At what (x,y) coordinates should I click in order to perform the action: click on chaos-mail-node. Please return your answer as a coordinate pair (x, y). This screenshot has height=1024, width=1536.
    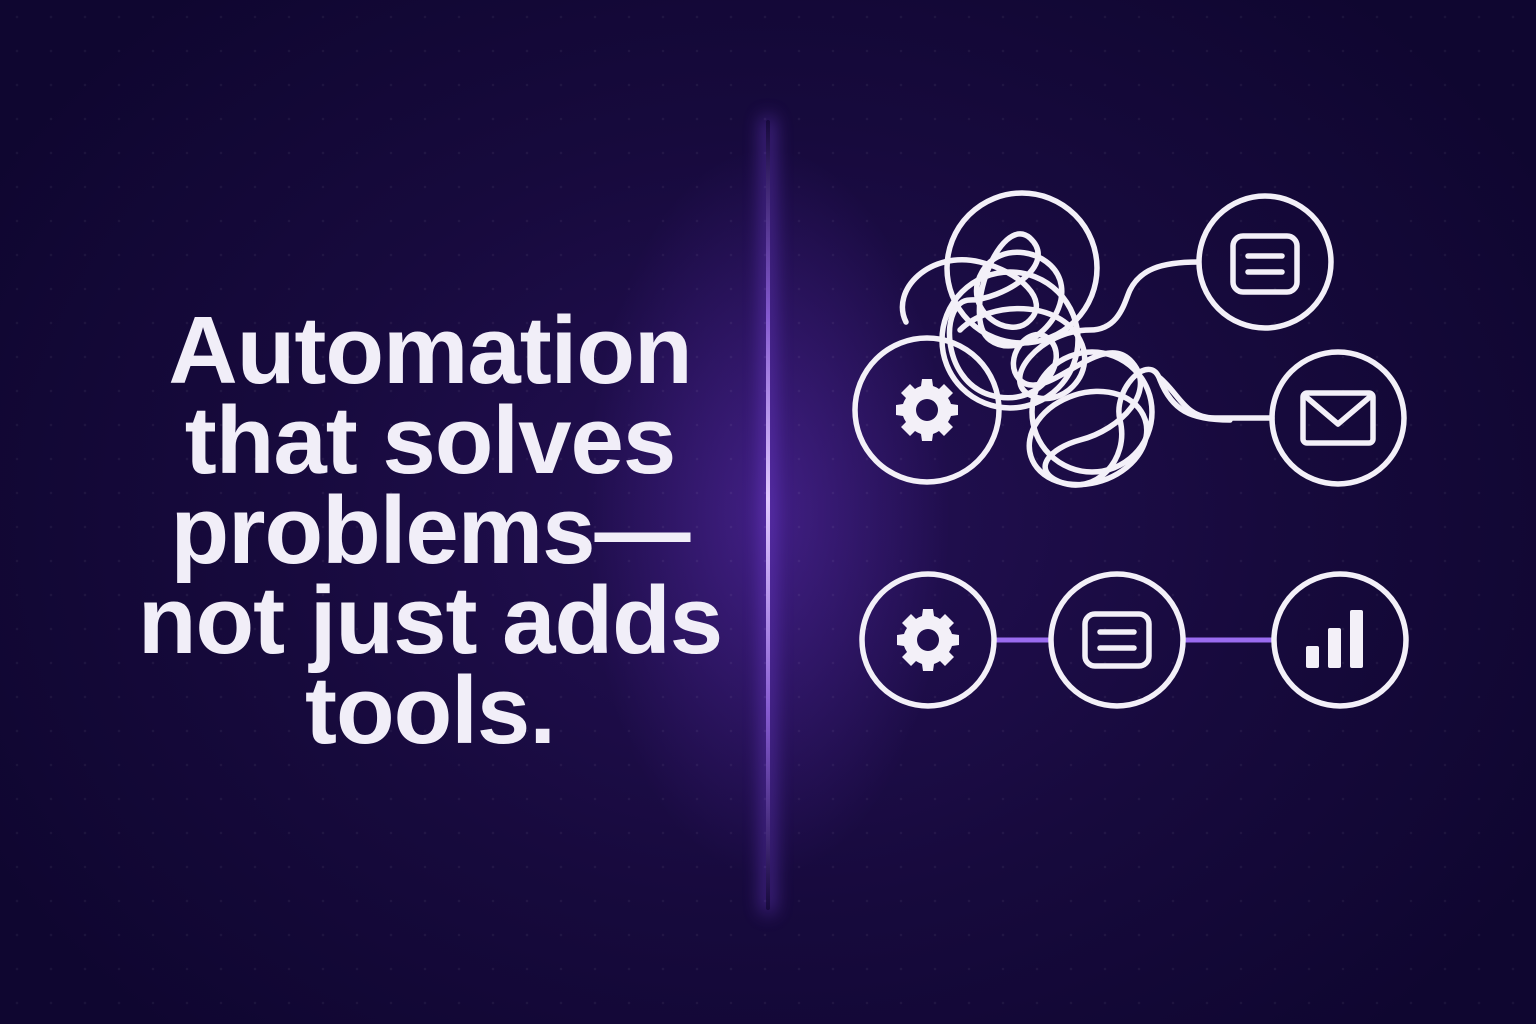
    Looking at the image, I should click on (1338, 418).